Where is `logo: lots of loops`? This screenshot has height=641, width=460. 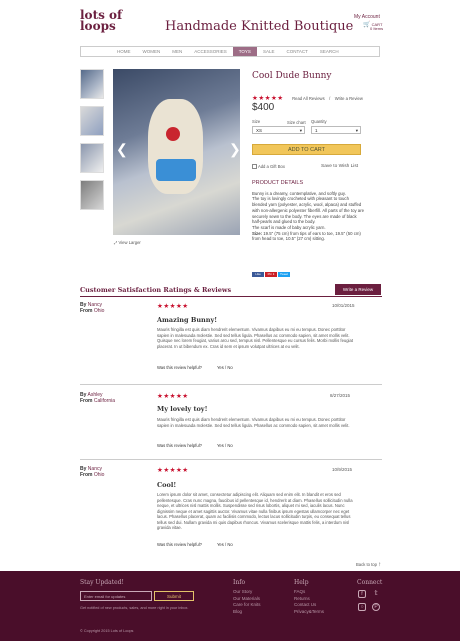 logo: lots of loops is located at coordinates (101, 21).